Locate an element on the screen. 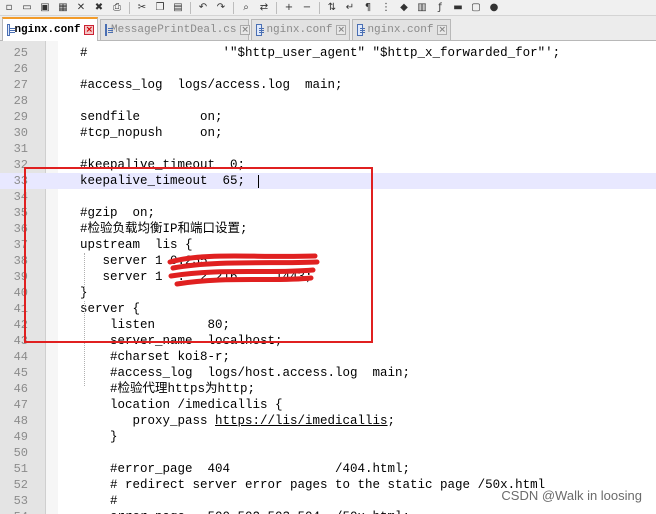 The height and width of the screenshot is (514, 656). code-text: location /imedicallis { is located at coordinates (181, 405).